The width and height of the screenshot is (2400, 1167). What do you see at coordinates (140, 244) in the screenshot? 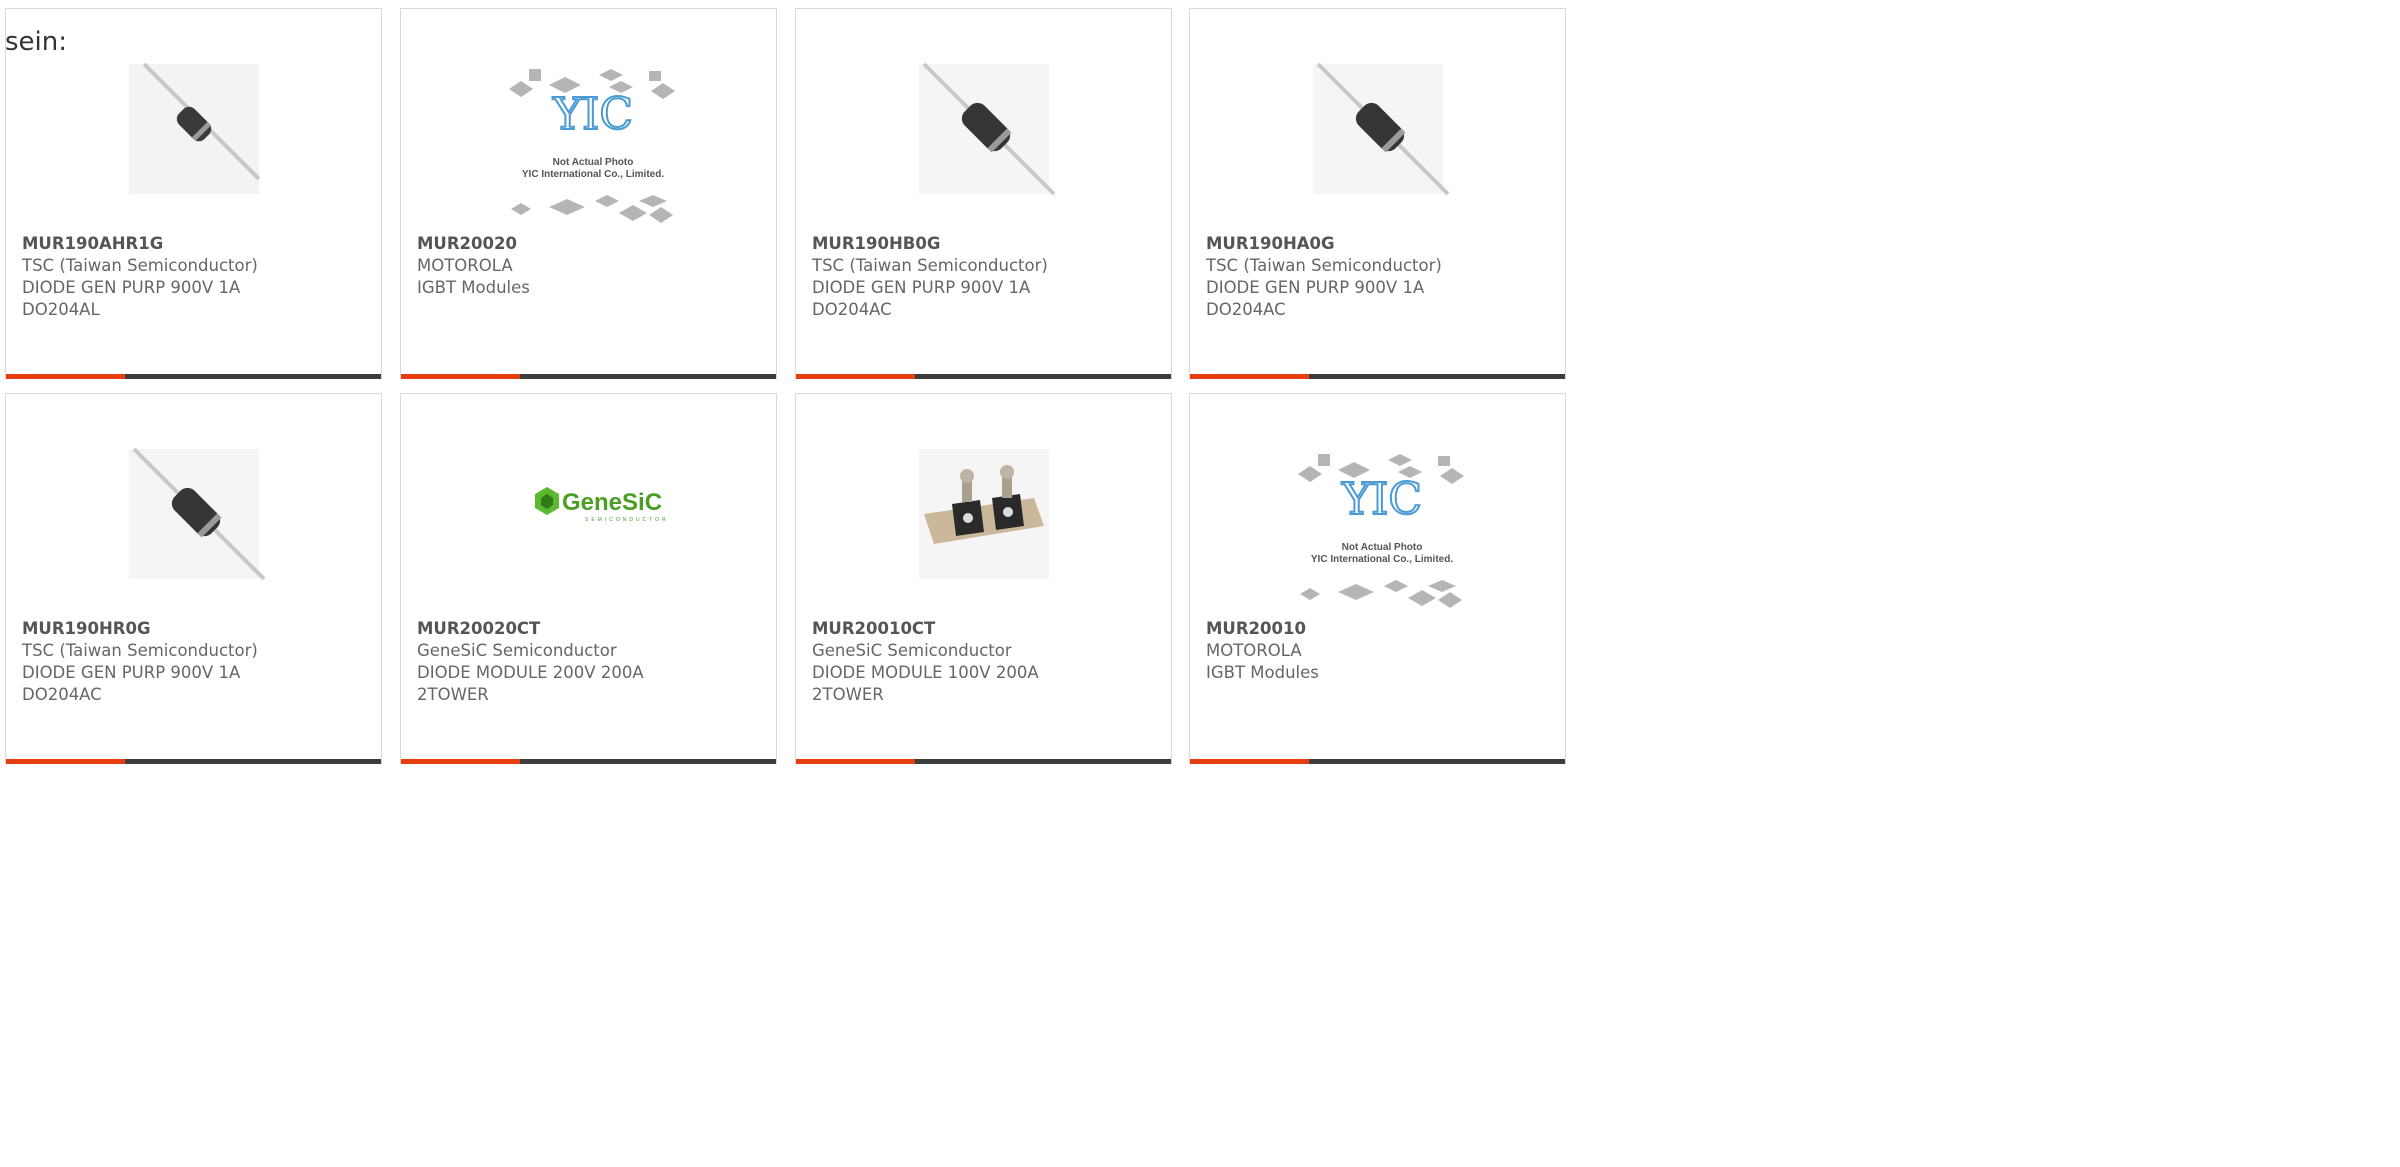
I see `part-number: MUR190AHR1G` at bounding box center [140, 244].